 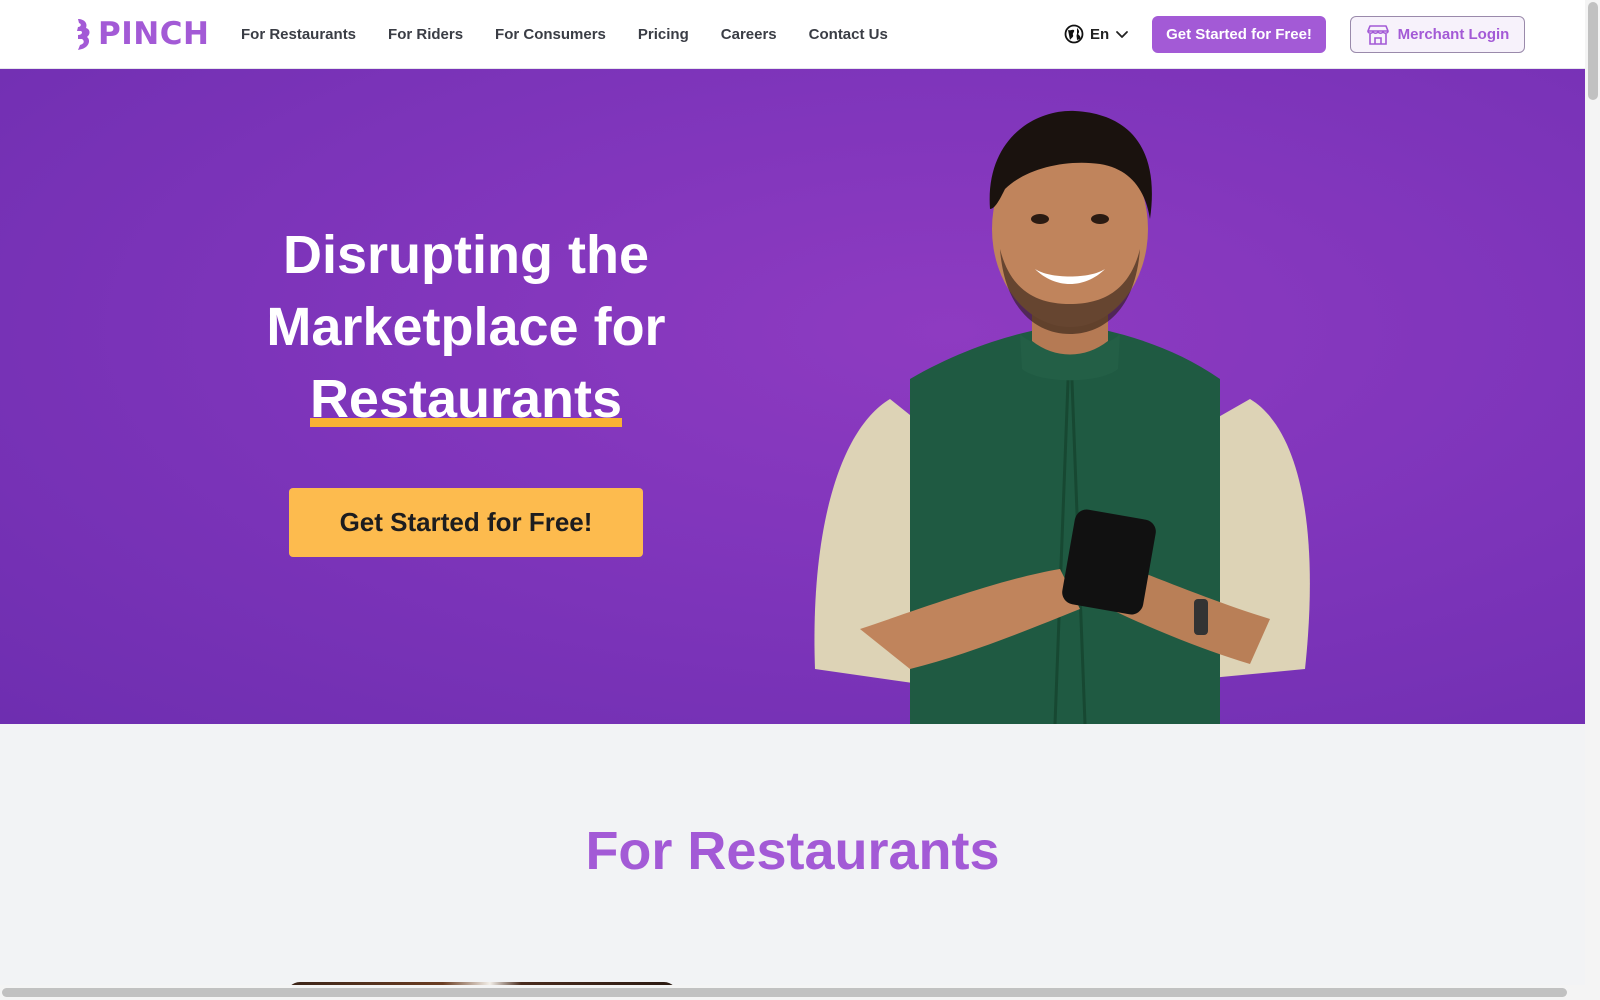 I want to click on horizontal-scrollbar-thumb, so click(x=784, y=992).